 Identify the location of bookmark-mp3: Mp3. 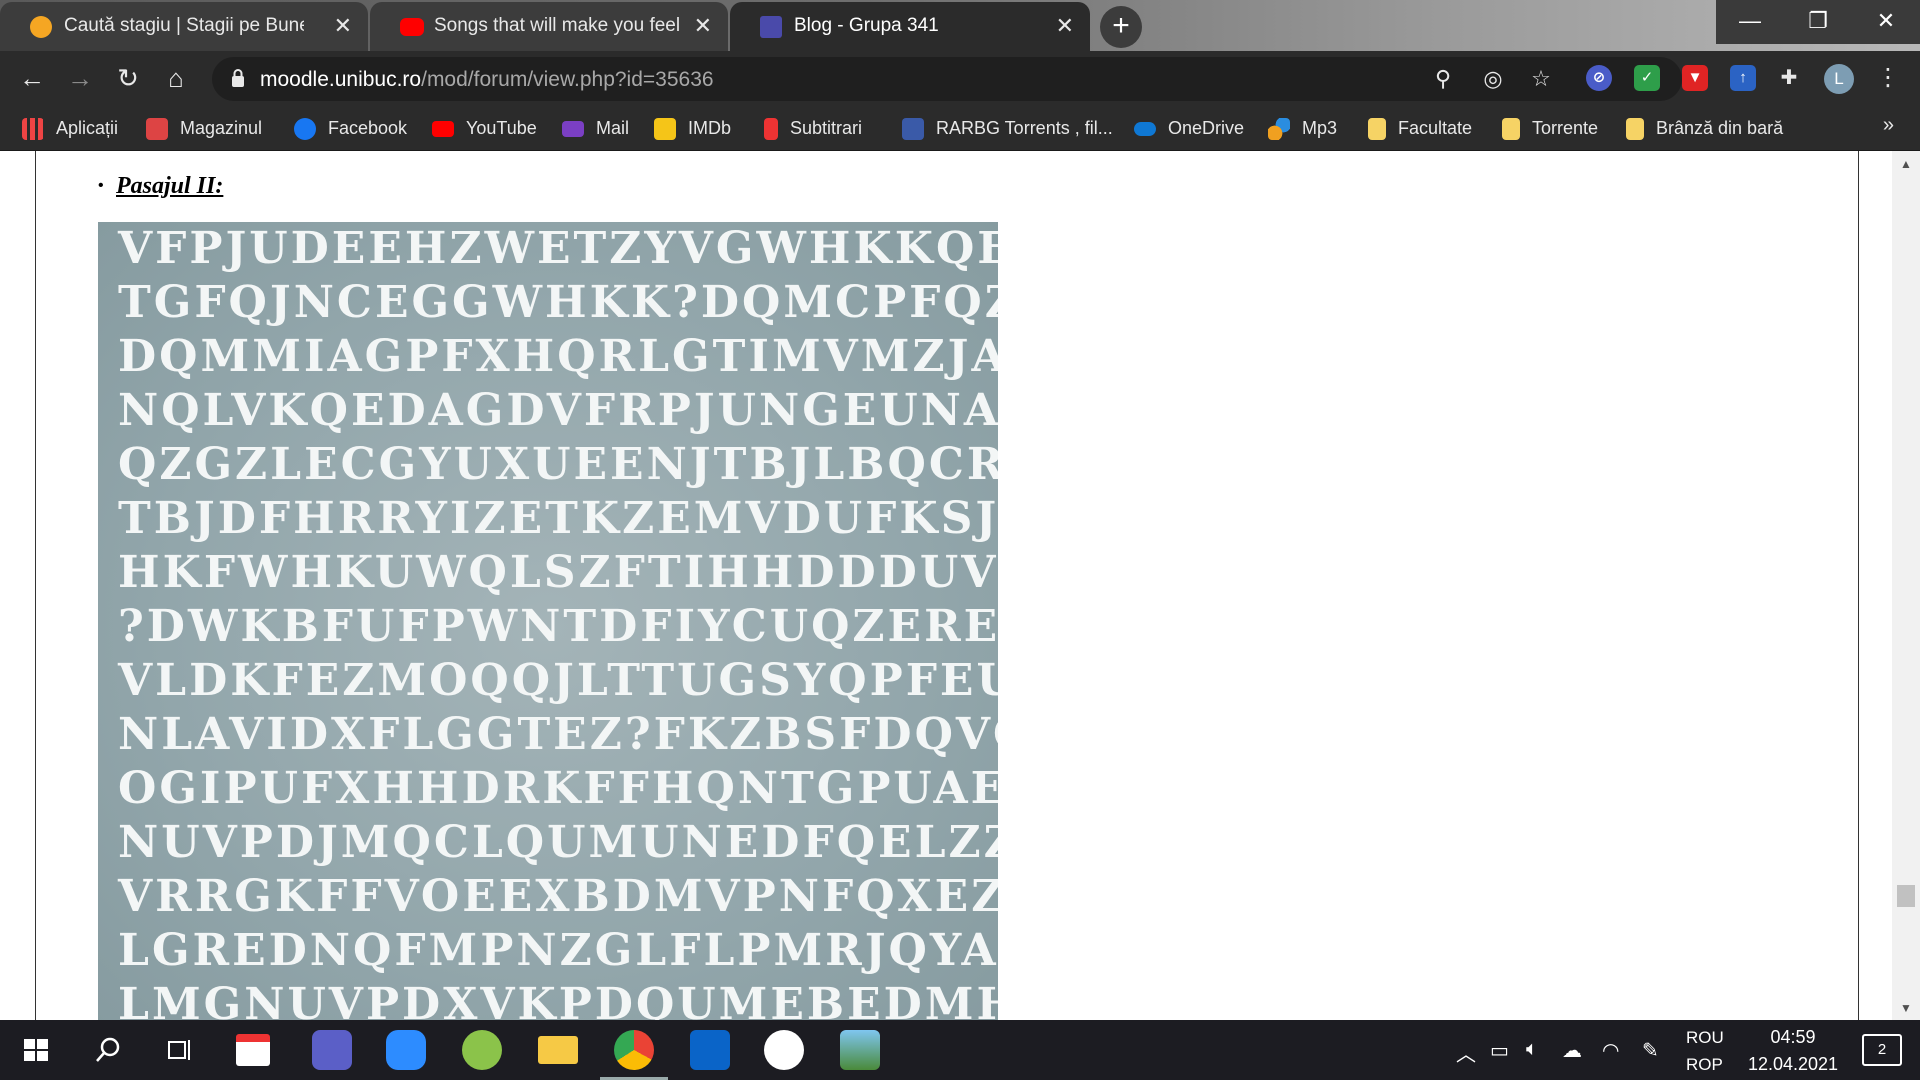
(1302, 128).